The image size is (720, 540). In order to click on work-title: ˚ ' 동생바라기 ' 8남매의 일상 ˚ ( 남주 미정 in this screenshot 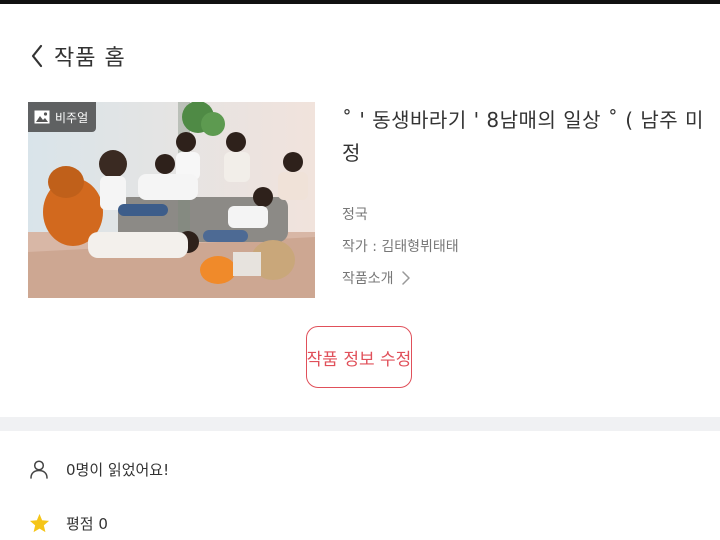, I will do `click(523, 136)`.